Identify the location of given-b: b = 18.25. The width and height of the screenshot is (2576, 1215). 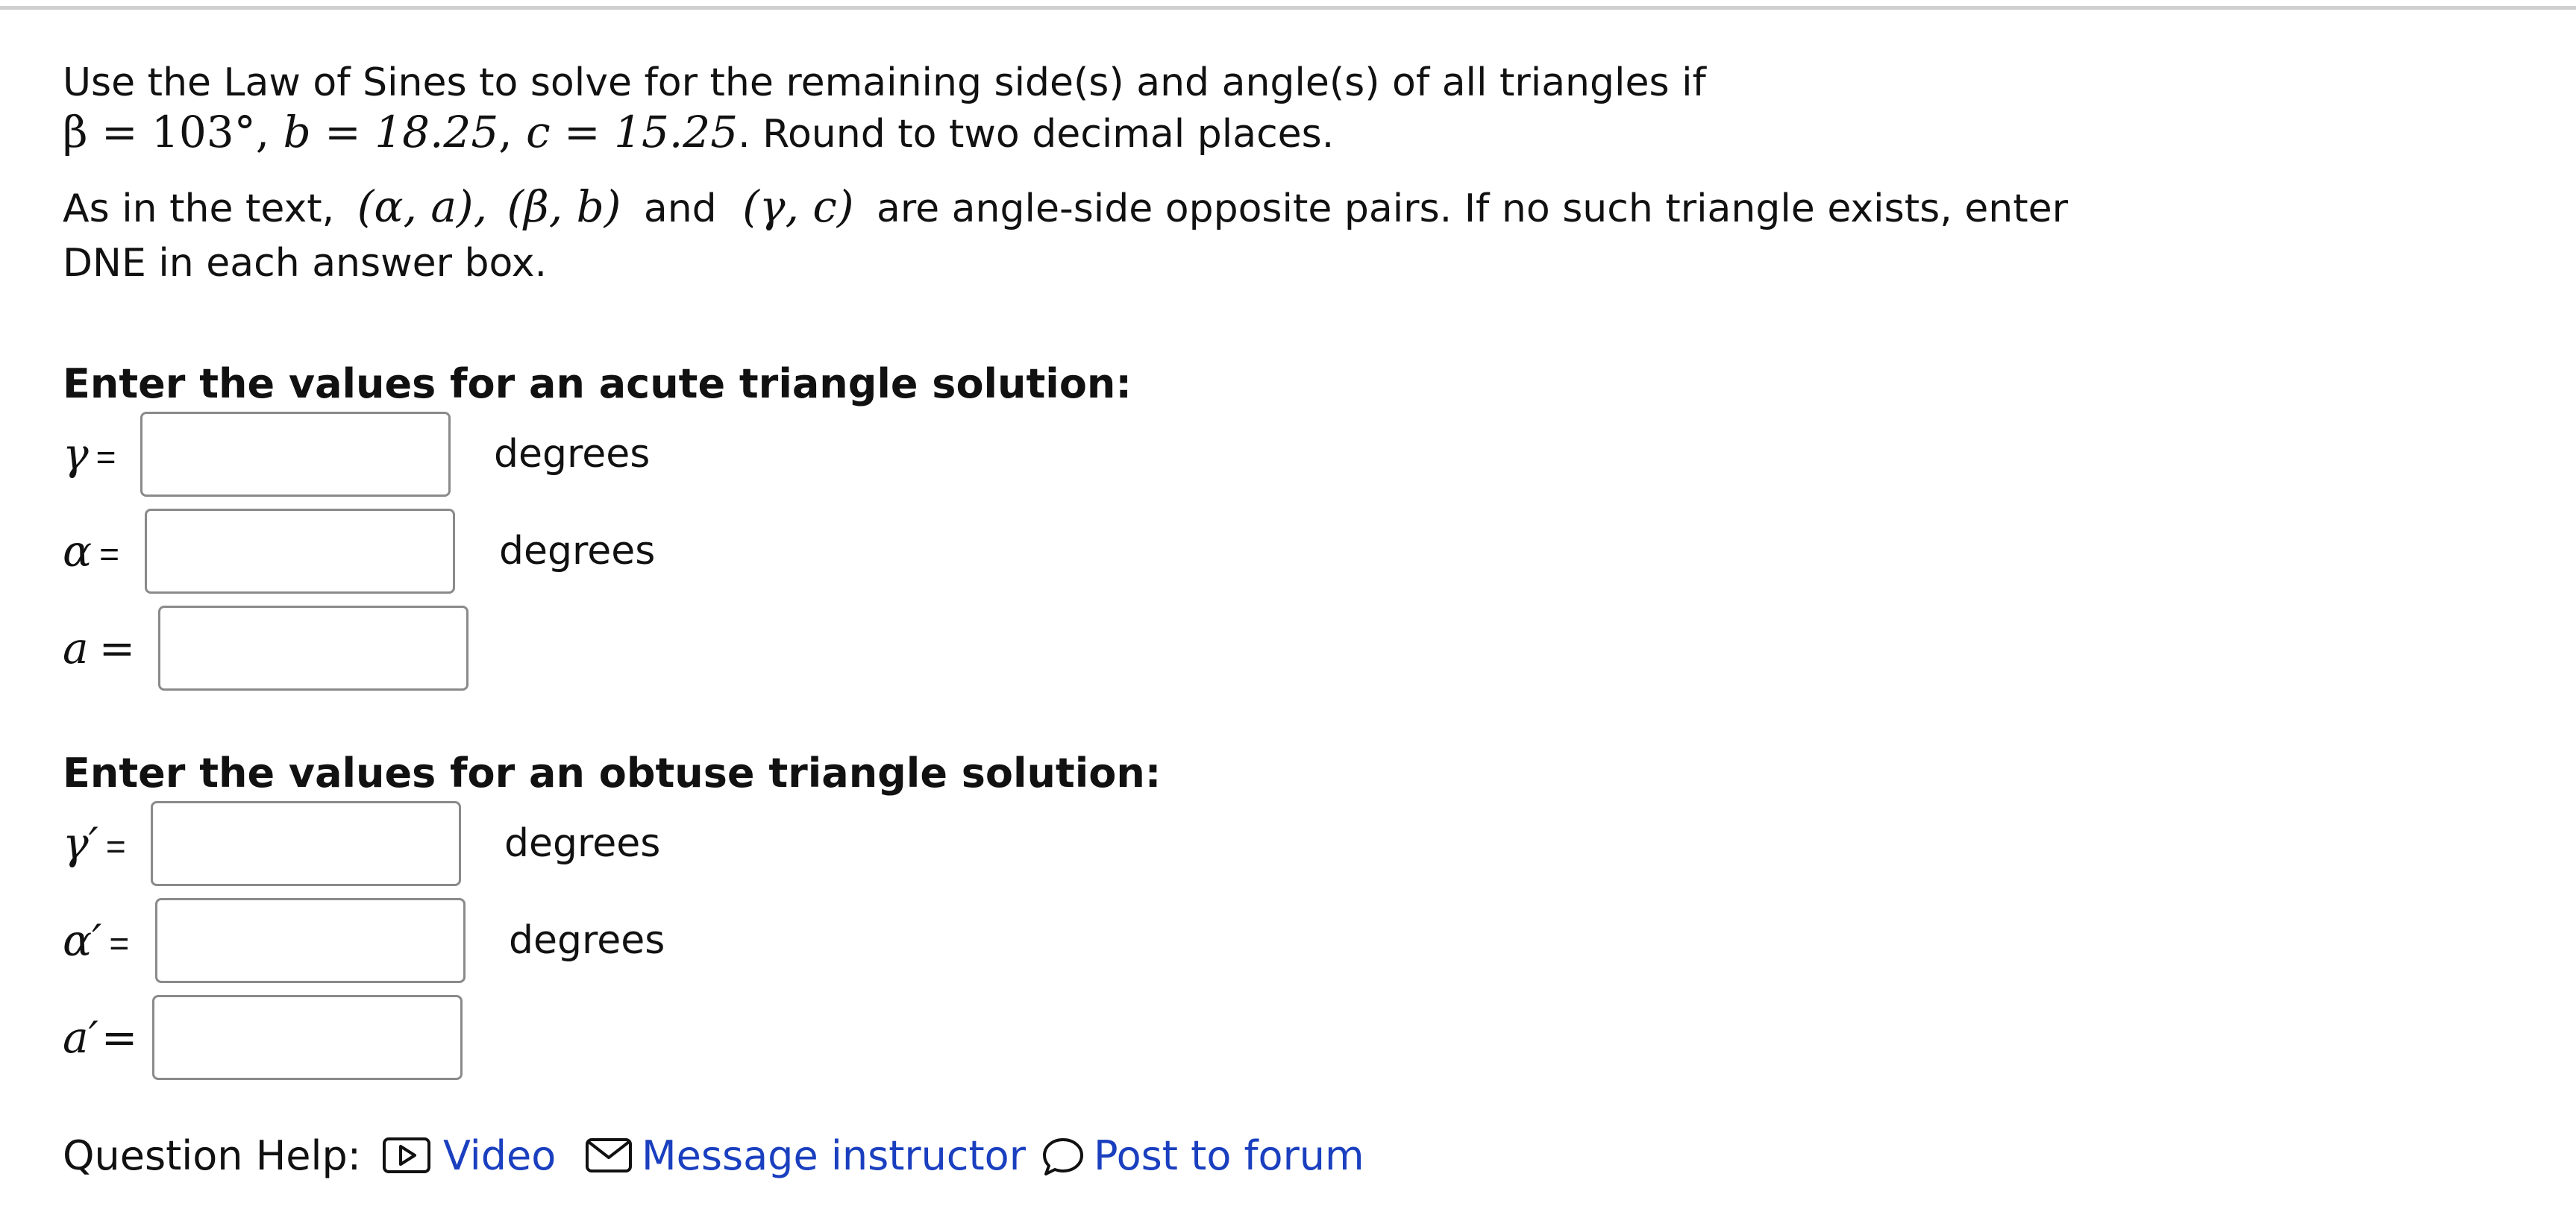
(391, 132).